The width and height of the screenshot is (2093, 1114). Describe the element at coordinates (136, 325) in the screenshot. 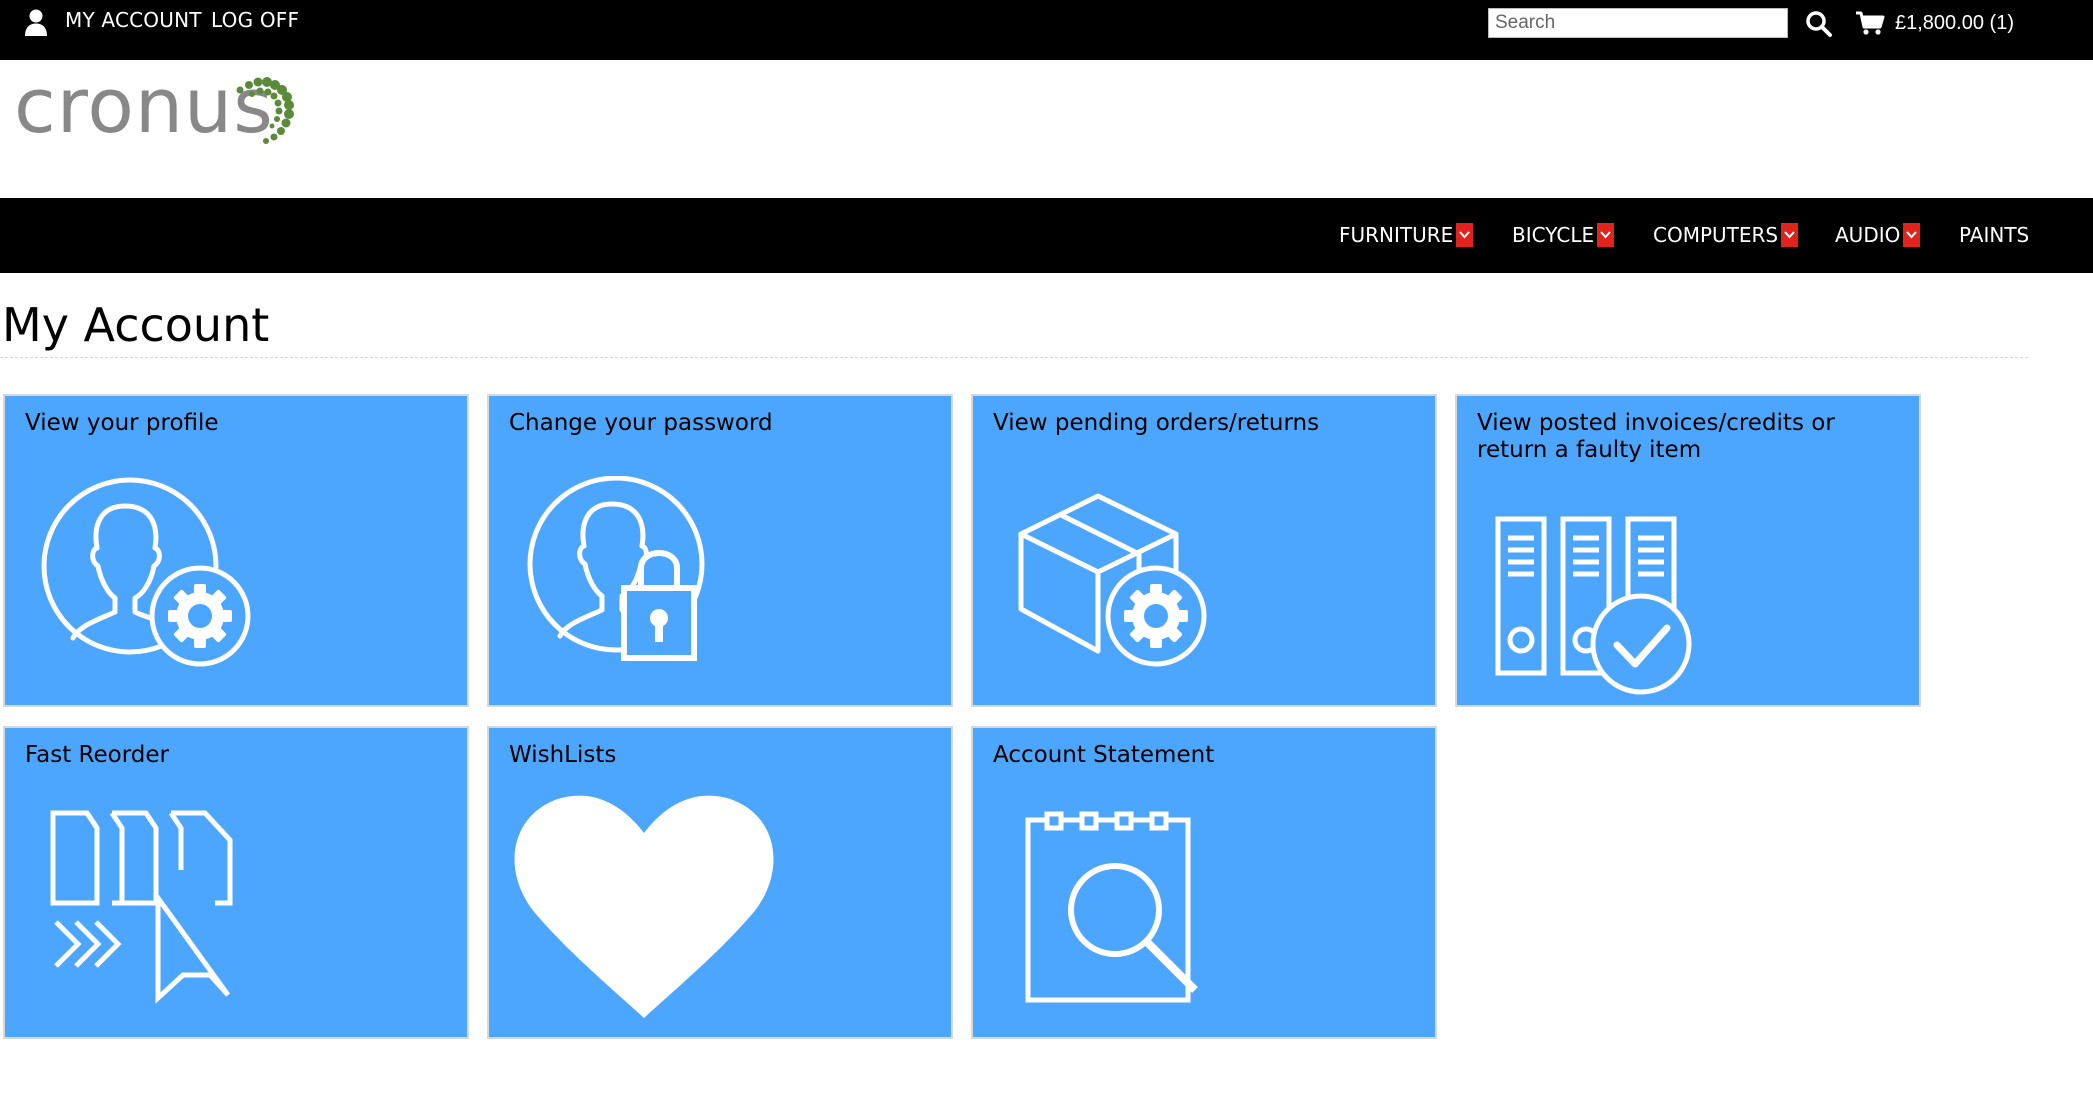

I see `page-title: My Account` at that location.